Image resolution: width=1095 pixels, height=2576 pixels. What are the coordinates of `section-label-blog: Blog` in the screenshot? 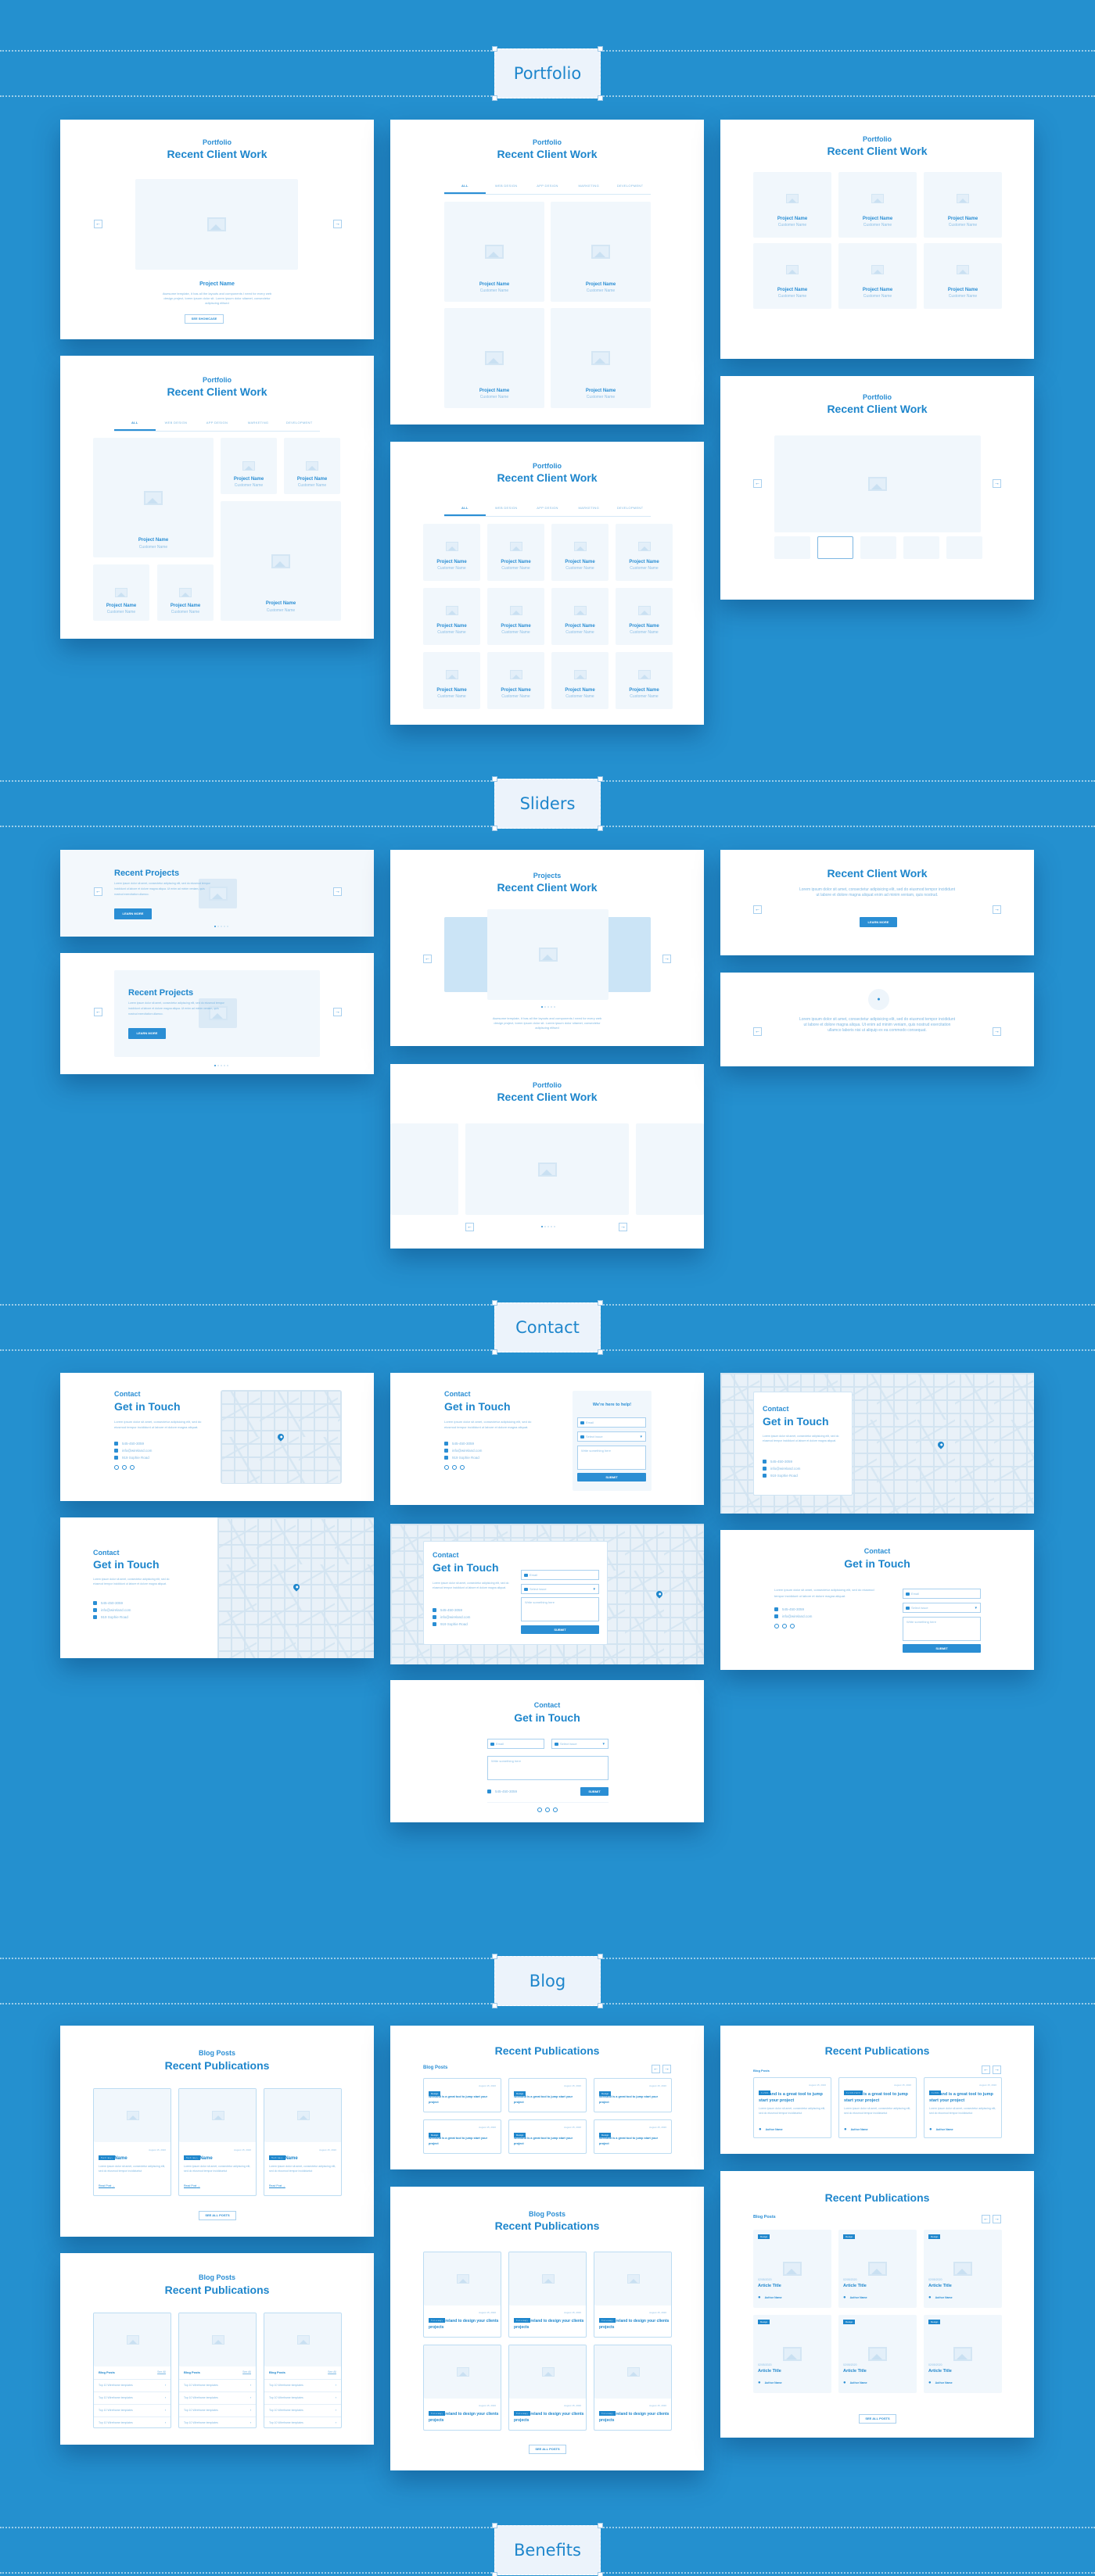 It's located at (547, 1981).